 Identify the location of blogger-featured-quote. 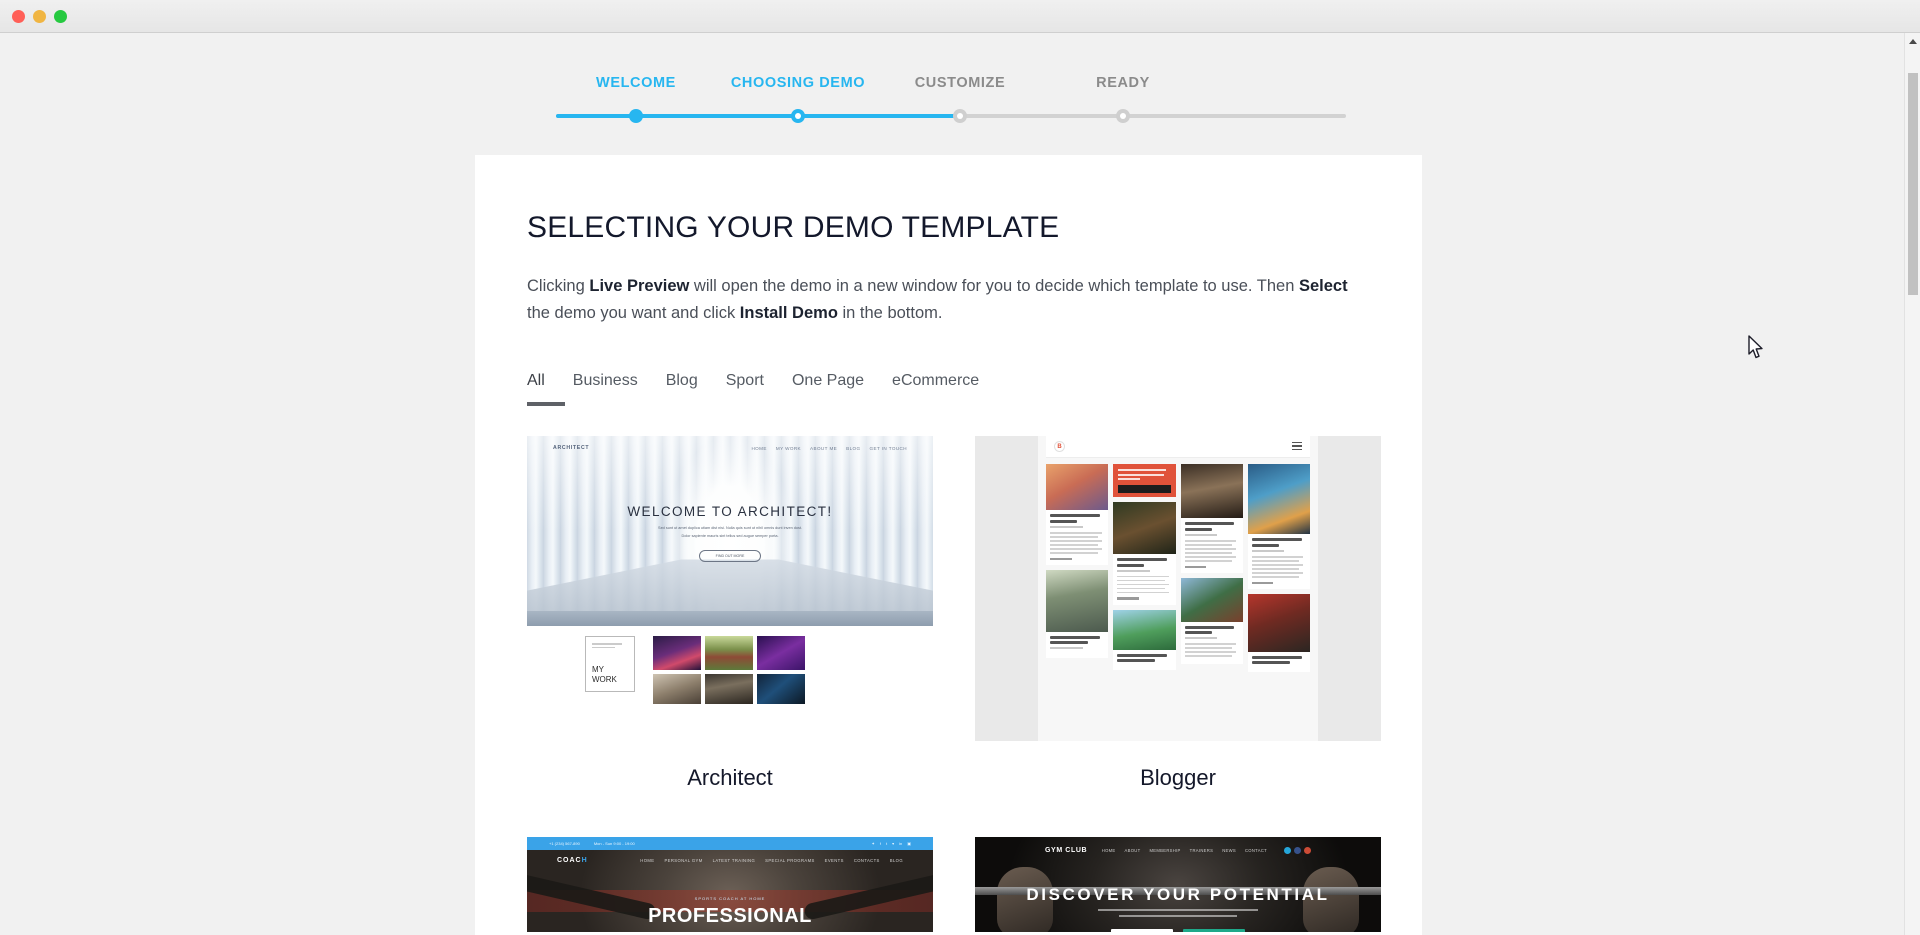
(1144, 475).